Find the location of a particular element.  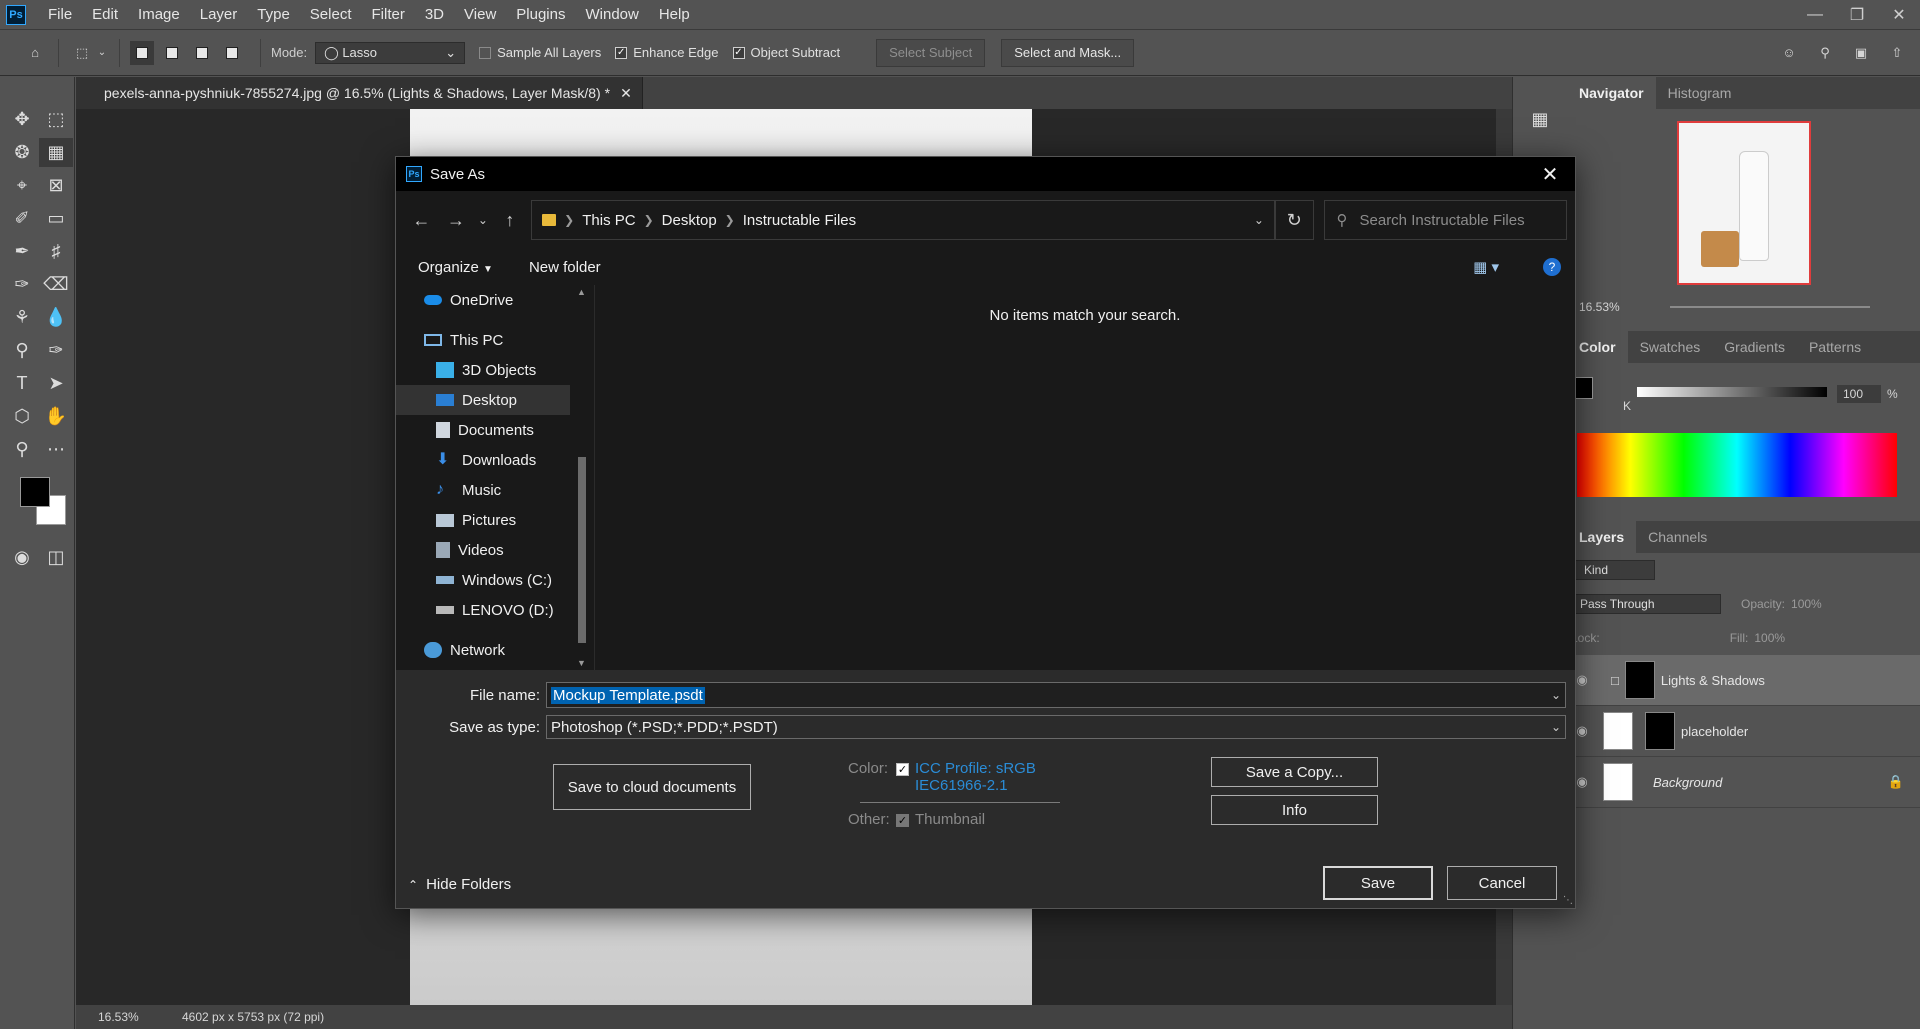

icc-profile-checkbox: ✓ is located at coordinates (902, 769).